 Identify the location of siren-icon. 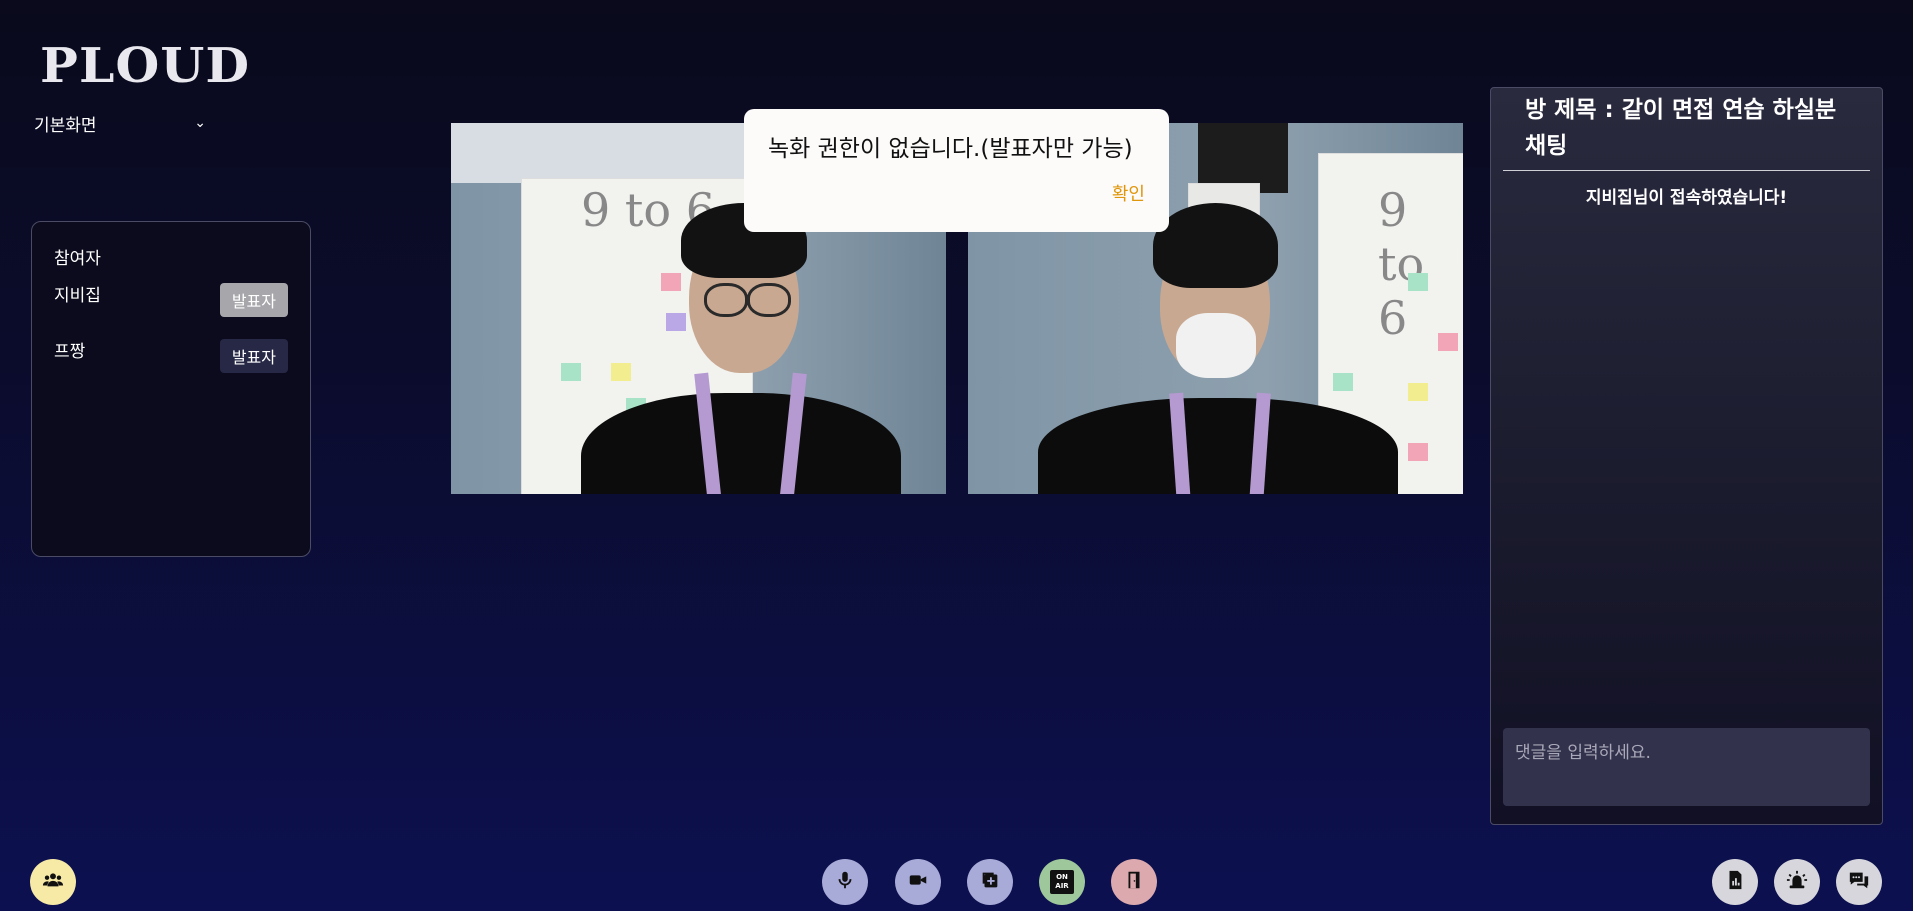
(1797, 882).